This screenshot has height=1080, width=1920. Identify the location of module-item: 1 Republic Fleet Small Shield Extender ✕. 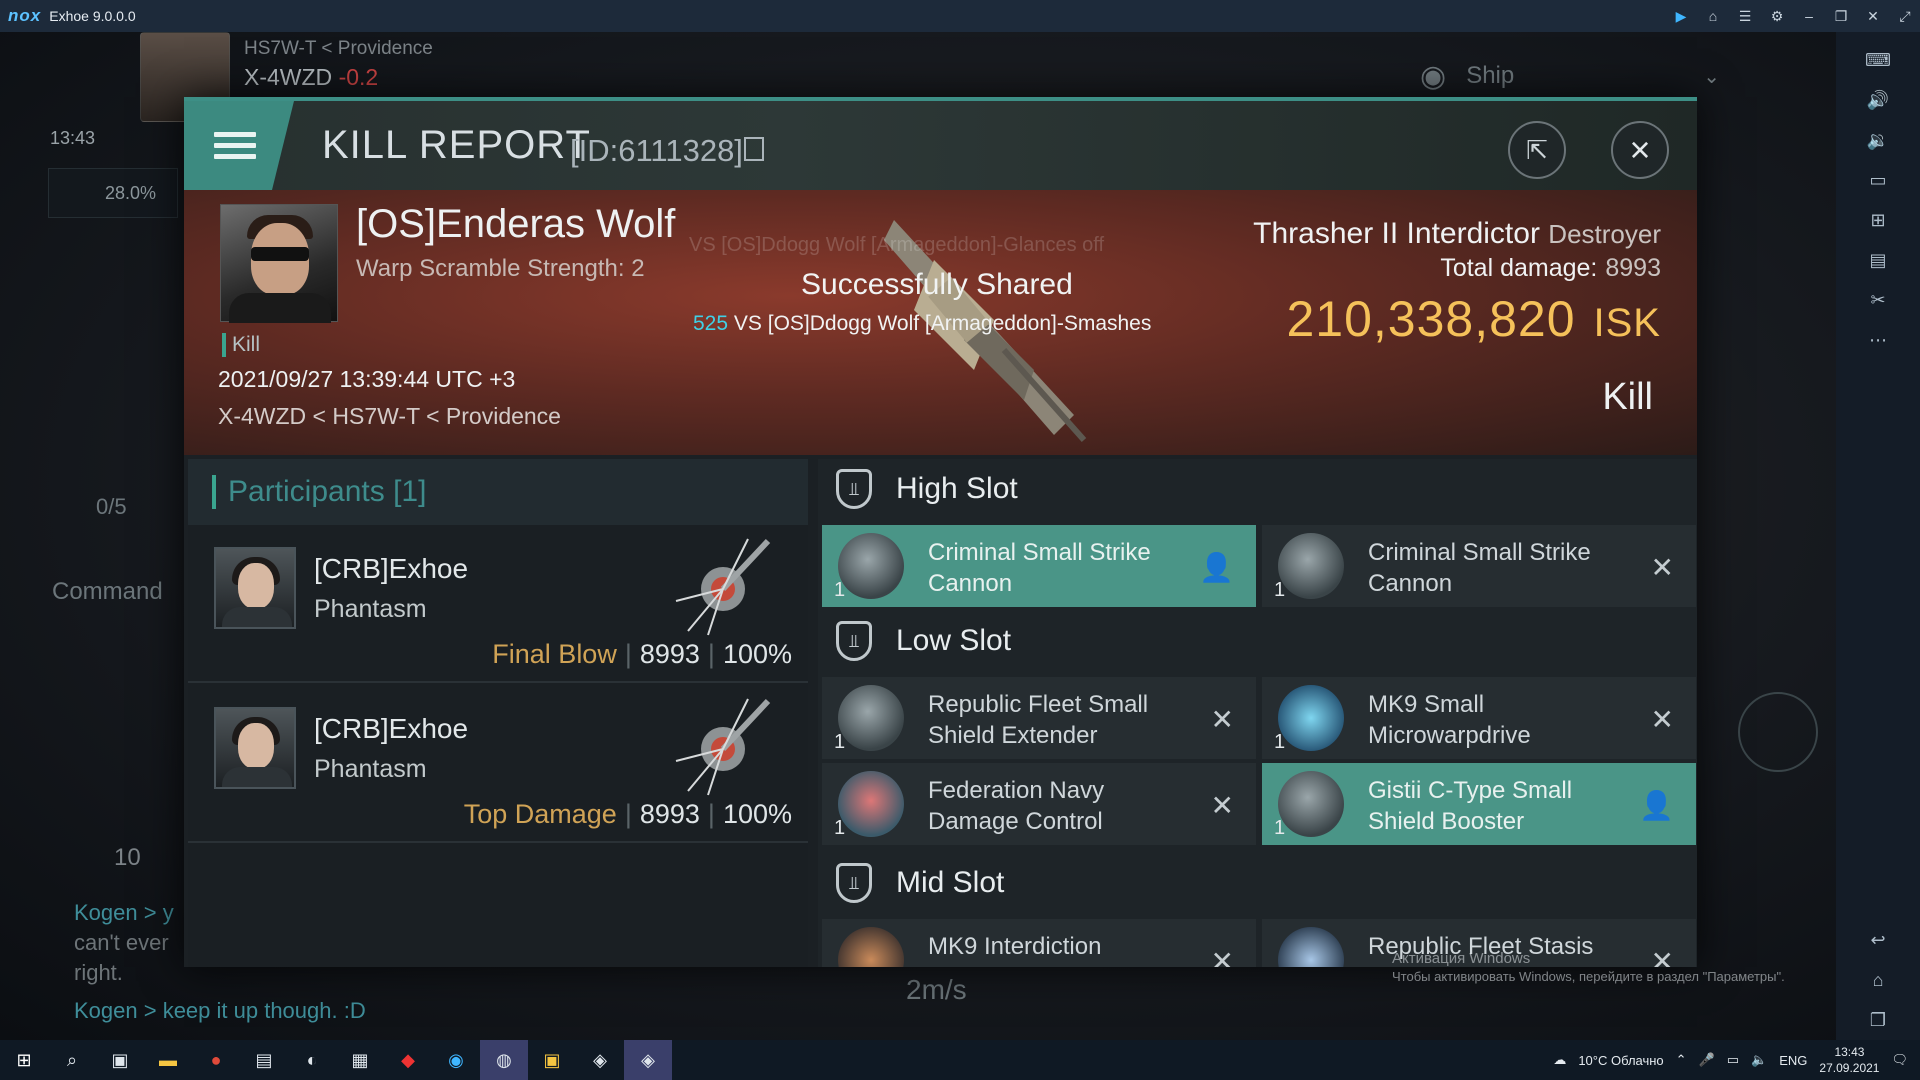
(1039, 718).